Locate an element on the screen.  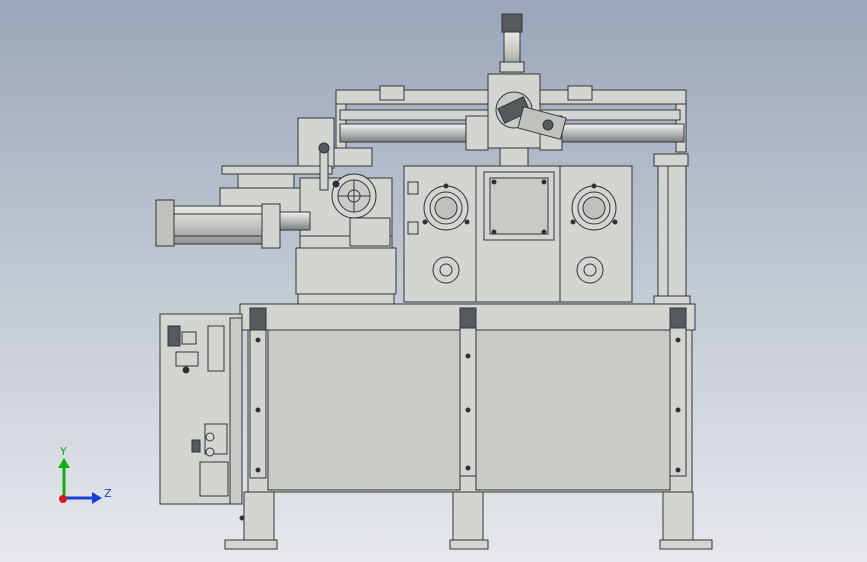
post-right is located at coordinates (678, 392).